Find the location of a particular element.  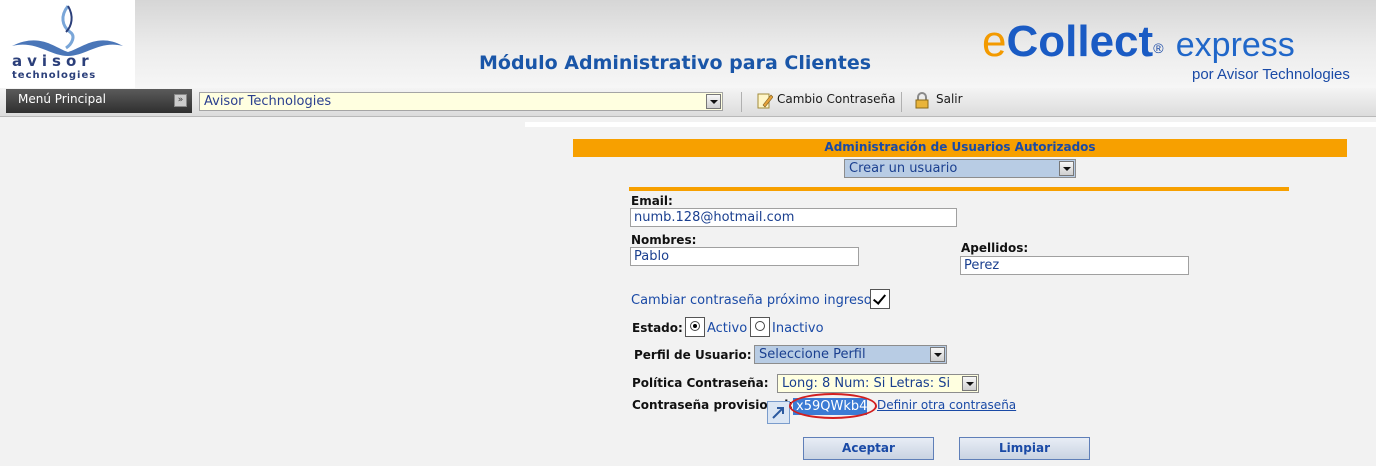

brand-collect: Collect is located at coordinates (1080, 41).